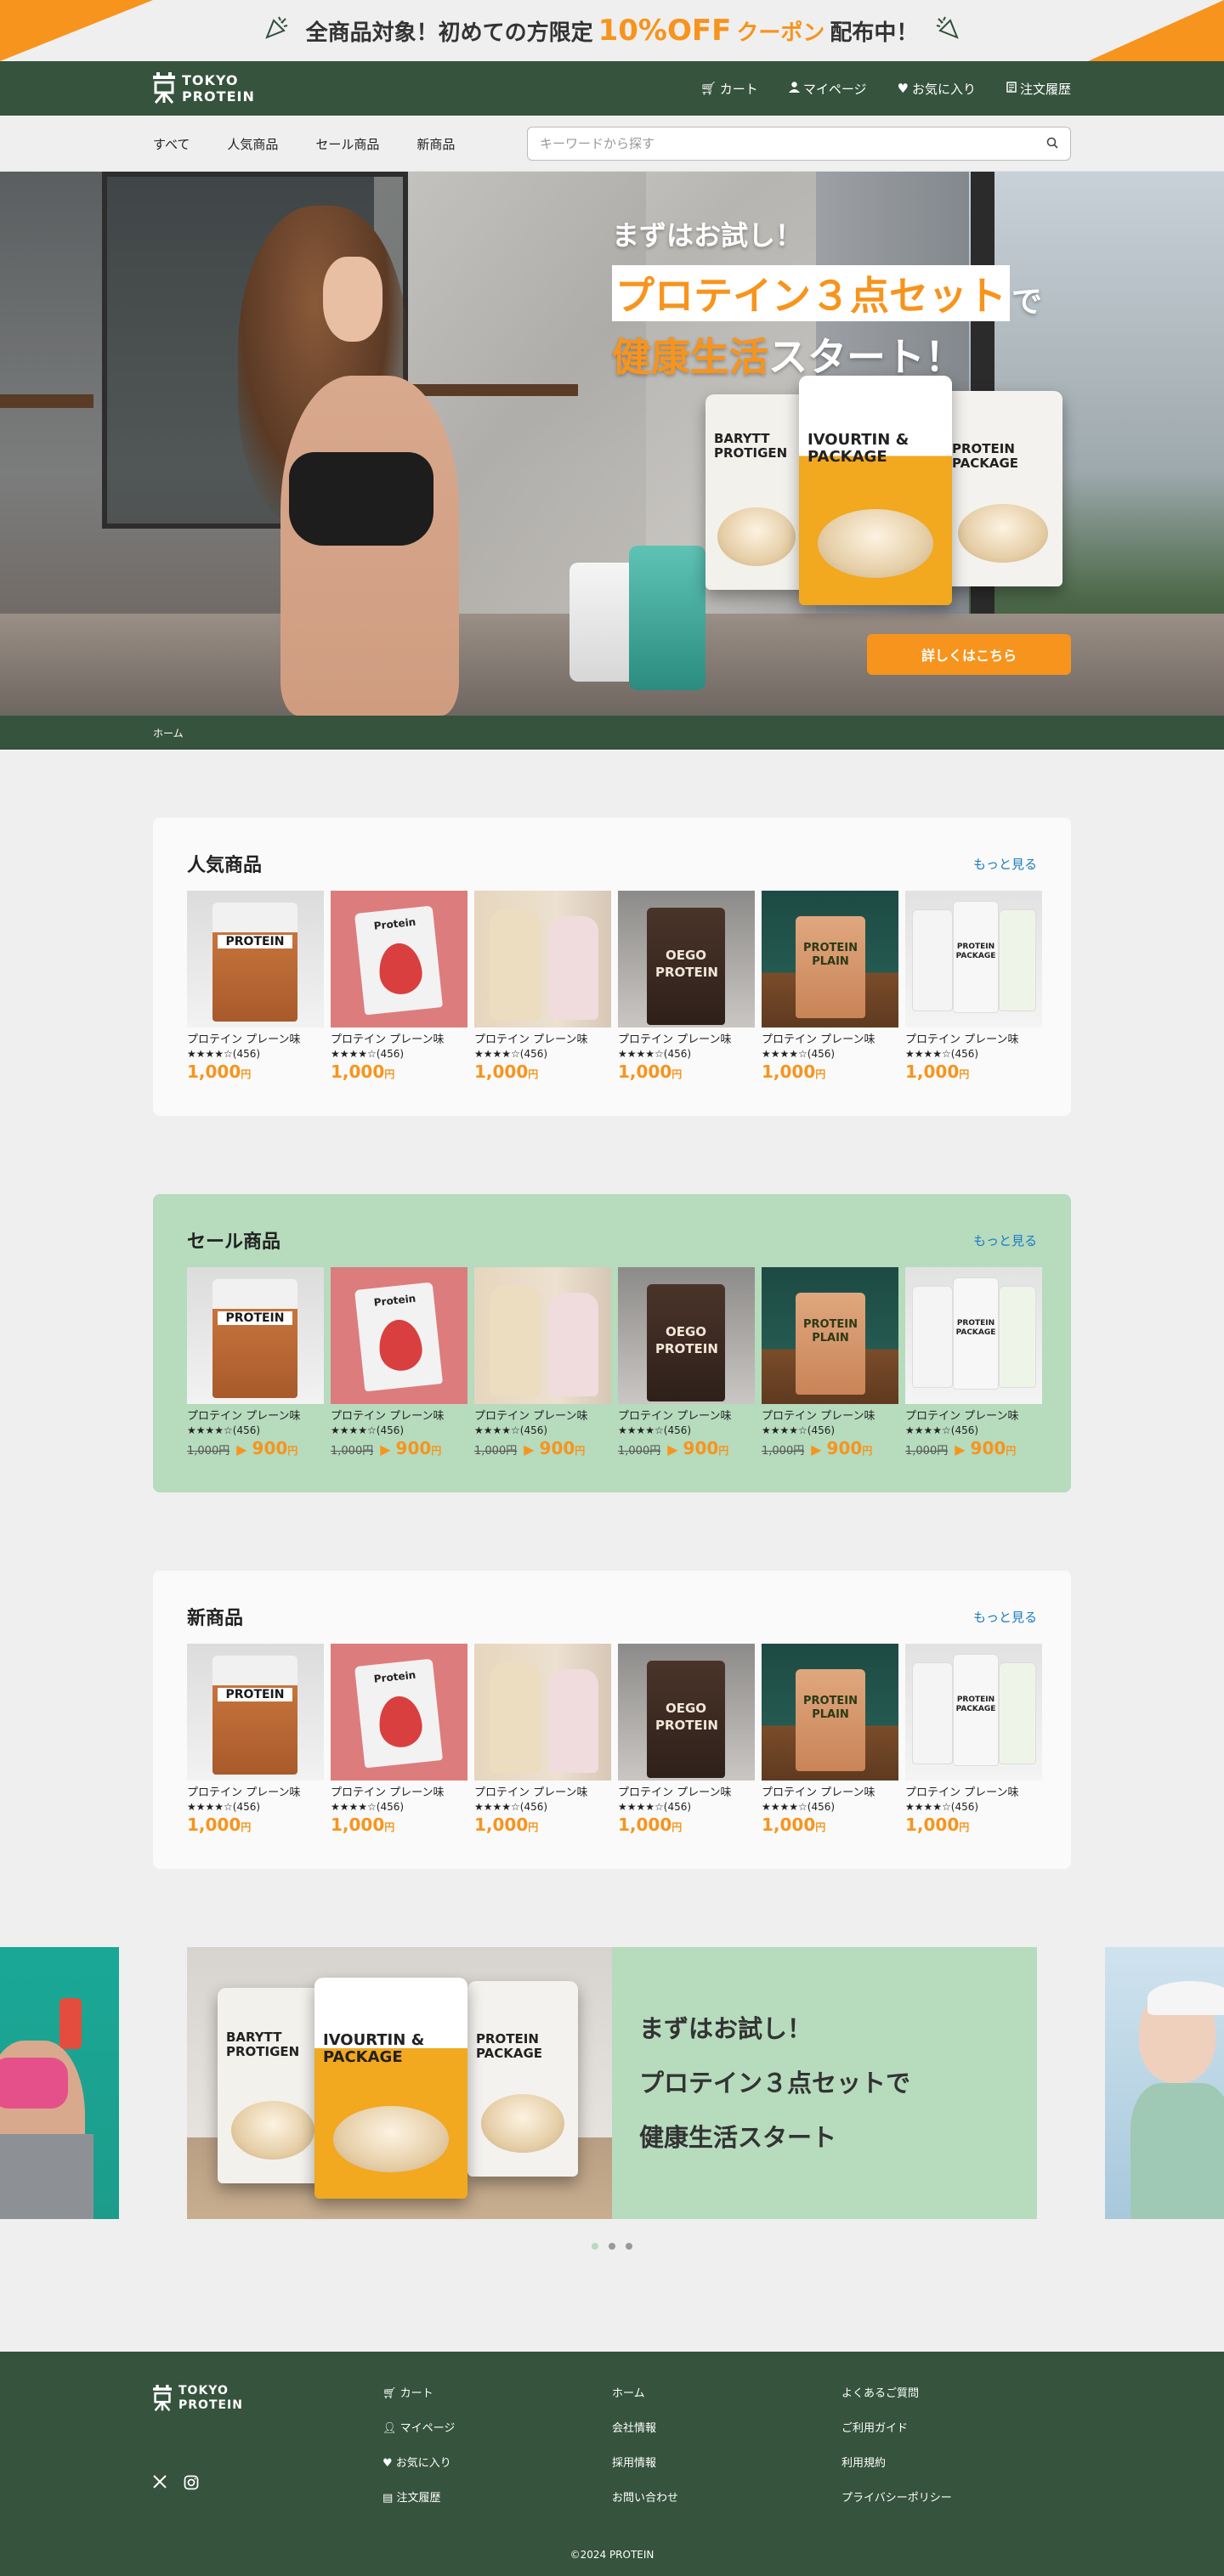 The height and width of the screenshot is (2576, 1224). What do you see at coordinates (827, 89) in the screenshot?
I see `nav-mypage: マイページ` at bounding box center [827, 89].